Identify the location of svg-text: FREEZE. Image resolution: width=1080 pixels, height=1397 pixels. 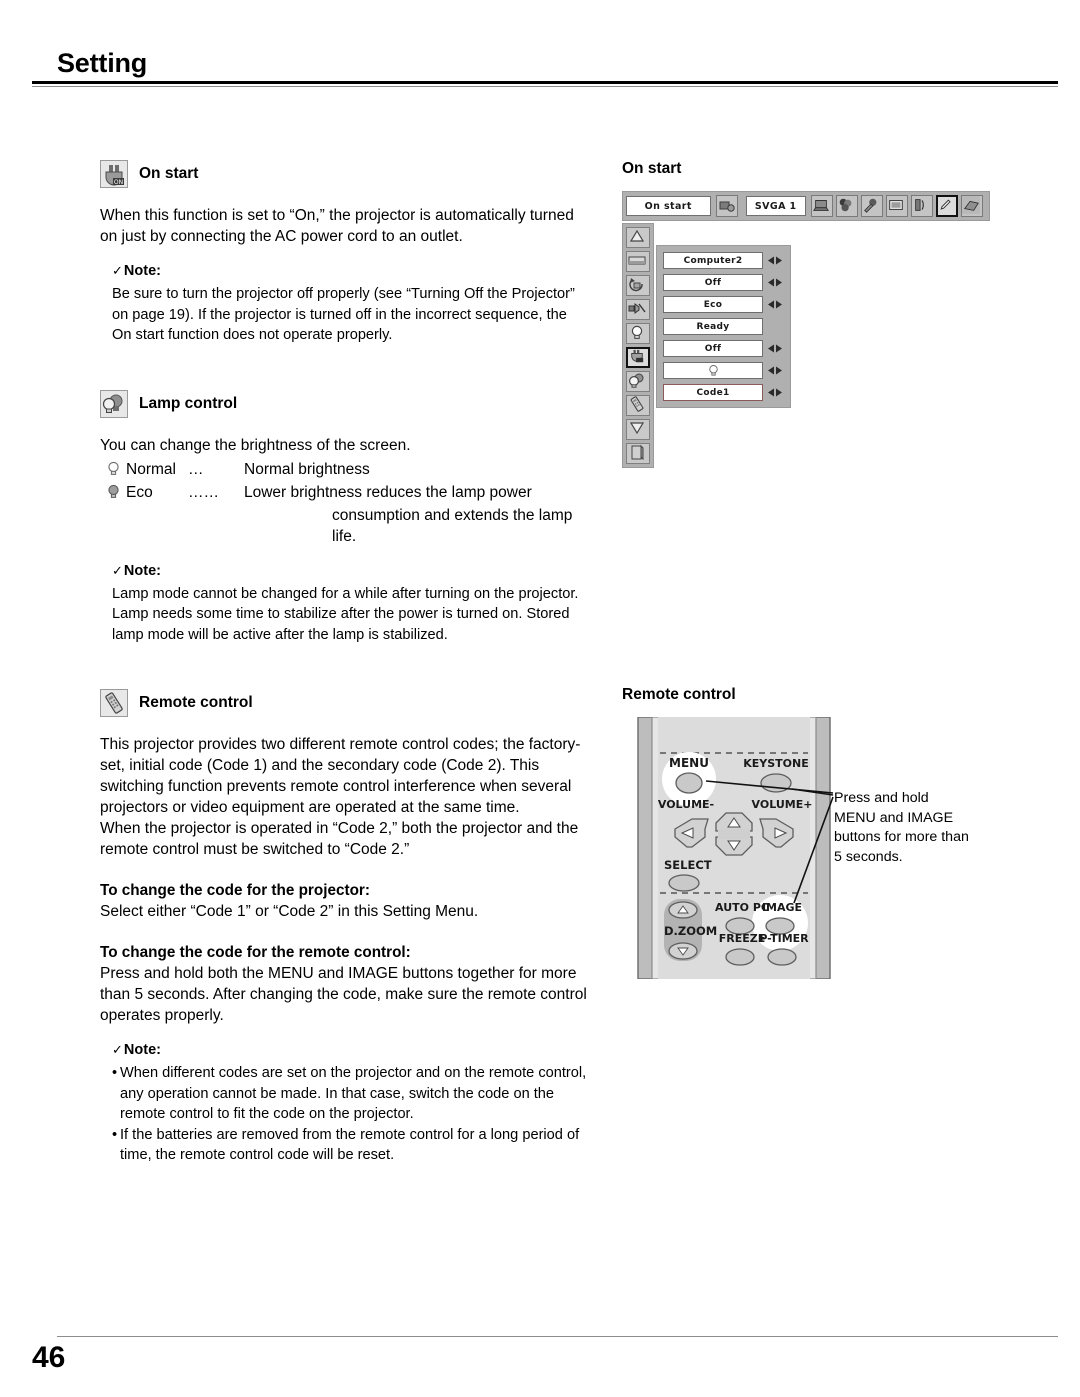
(742, 938).